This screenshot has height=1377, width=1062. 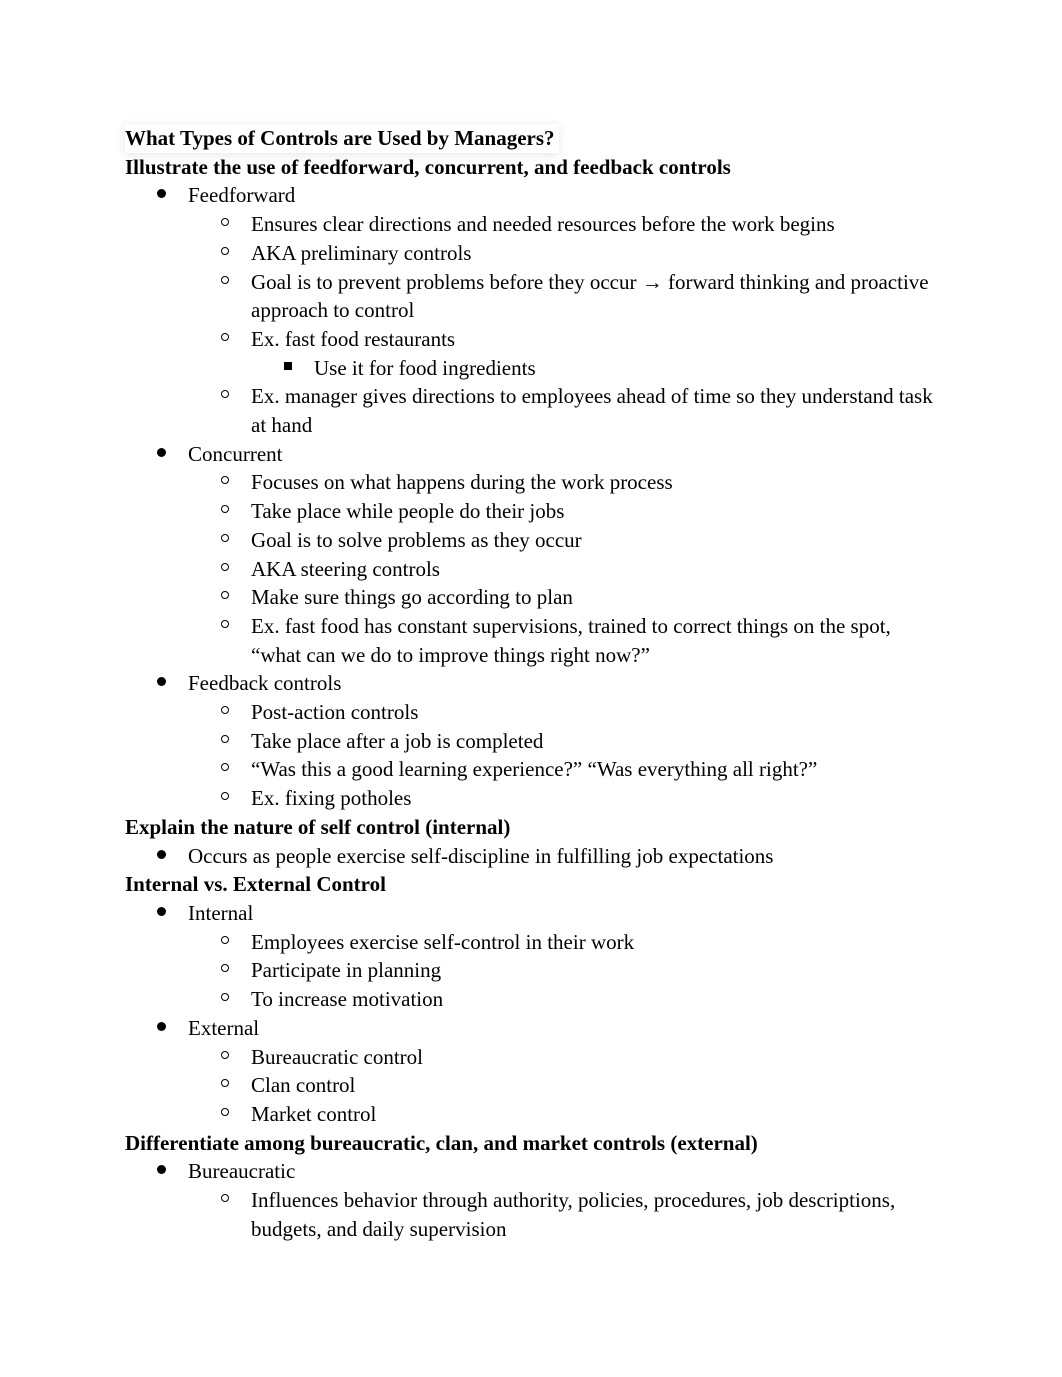 I want to click on list-item-level-1: Feedback controls, so click(x=535, y=683).